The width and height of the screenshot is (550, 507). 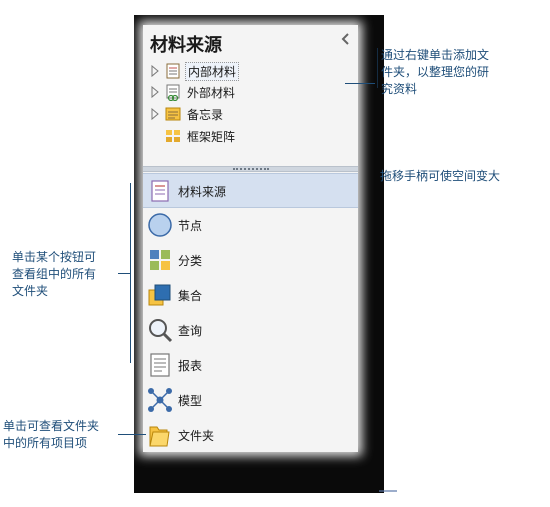 What do you see at coordinates (190, 366) in the screenshot?
I see `nav-button-label: 报表` at bounding box center [190, 366].